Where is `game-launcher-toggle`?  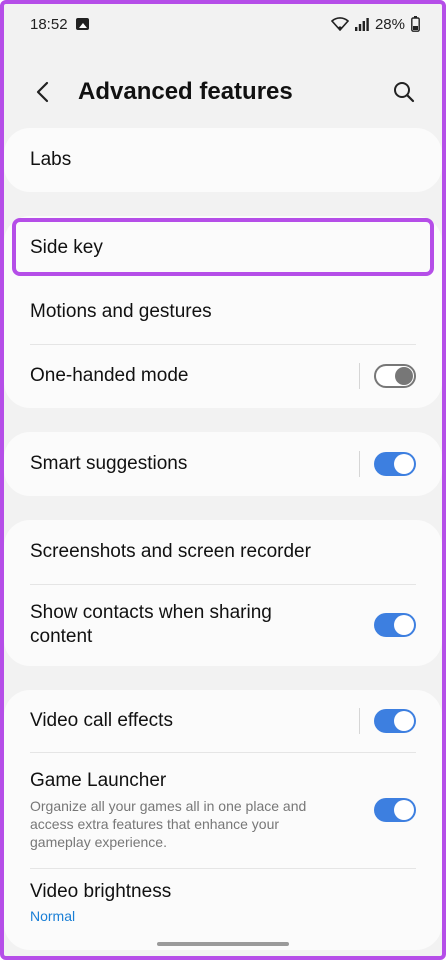
game-launcher-toggle is located at coordinates (395, 810).